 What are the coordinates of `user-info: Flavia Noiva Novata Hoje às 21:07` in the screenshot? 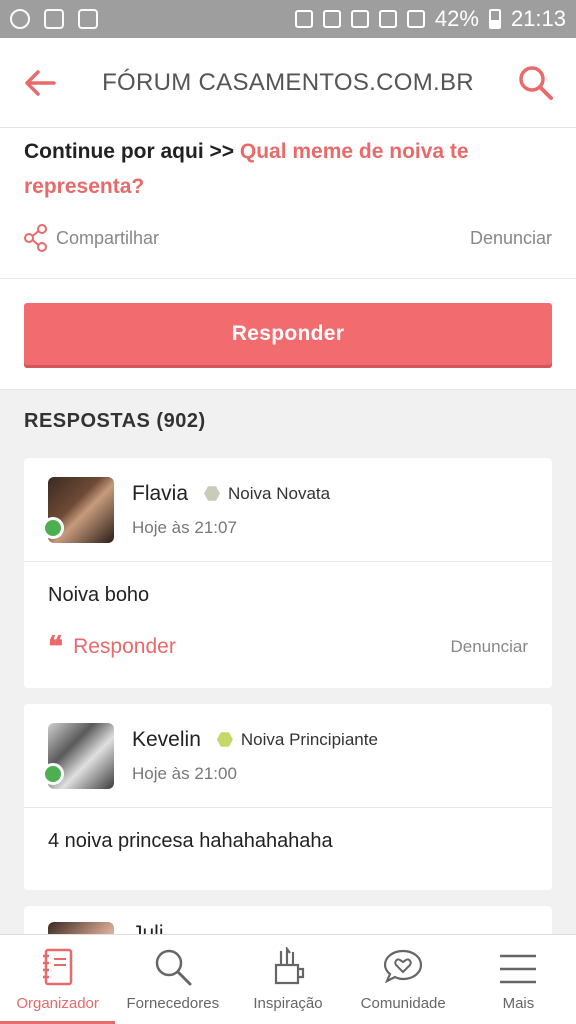 It's located at (231, 510).